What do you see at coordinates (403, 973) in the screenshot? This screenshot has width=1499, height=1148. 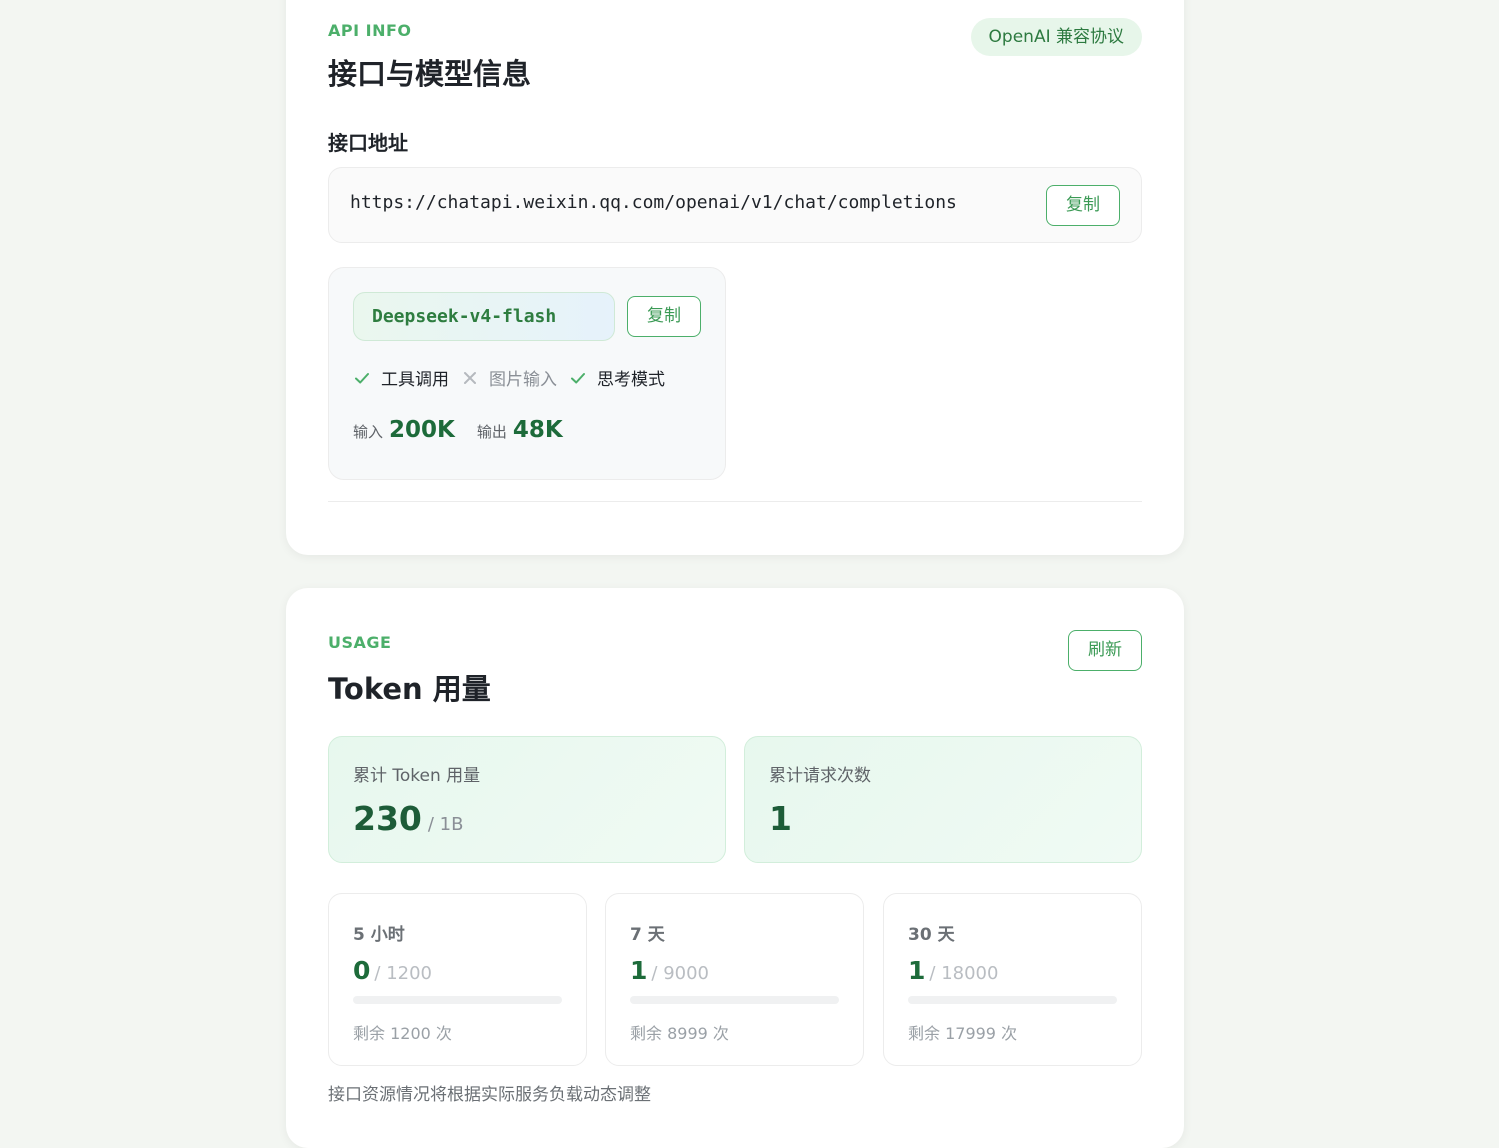 I see `quota-limit: / 1200` at bounding box center [403, 973].